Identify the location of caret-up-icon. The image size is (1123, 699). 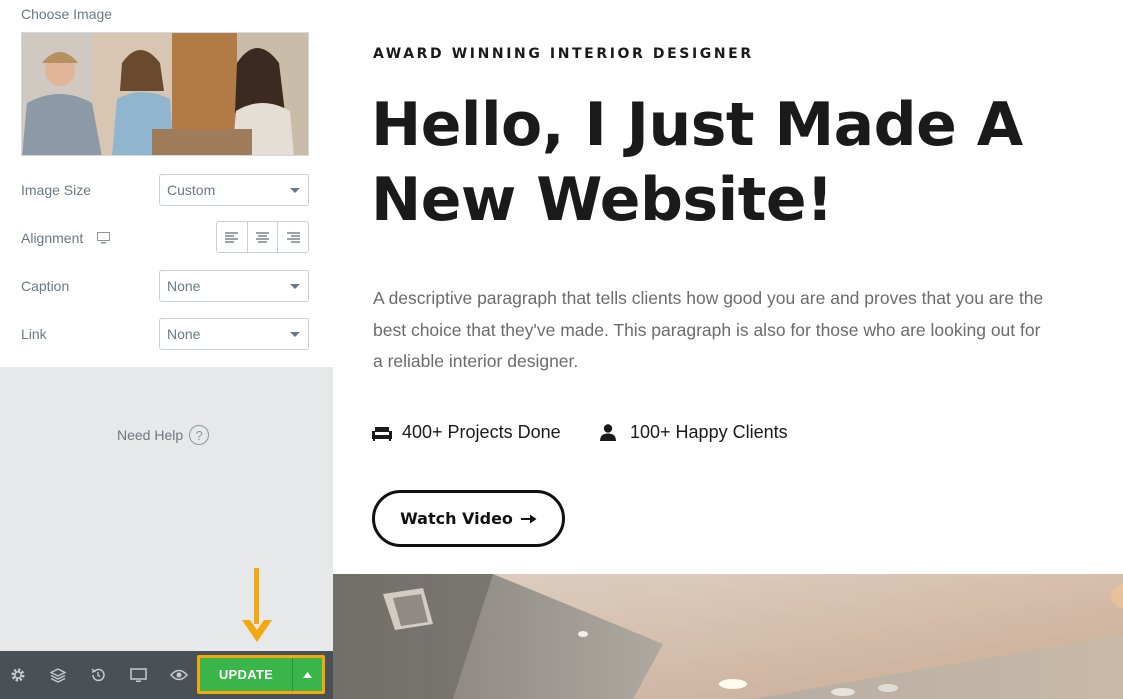
(307, 674).